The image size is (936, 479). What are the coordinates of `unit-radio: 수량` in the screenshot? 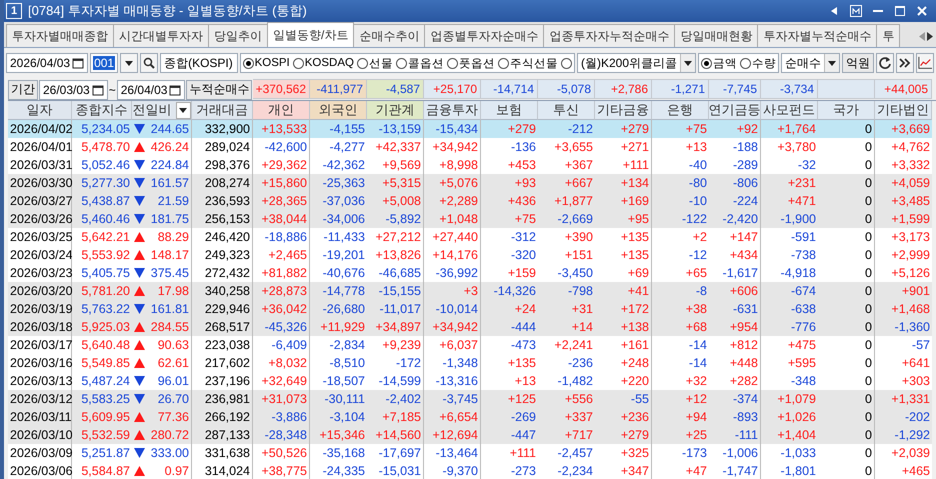 It's located at (758, 63).